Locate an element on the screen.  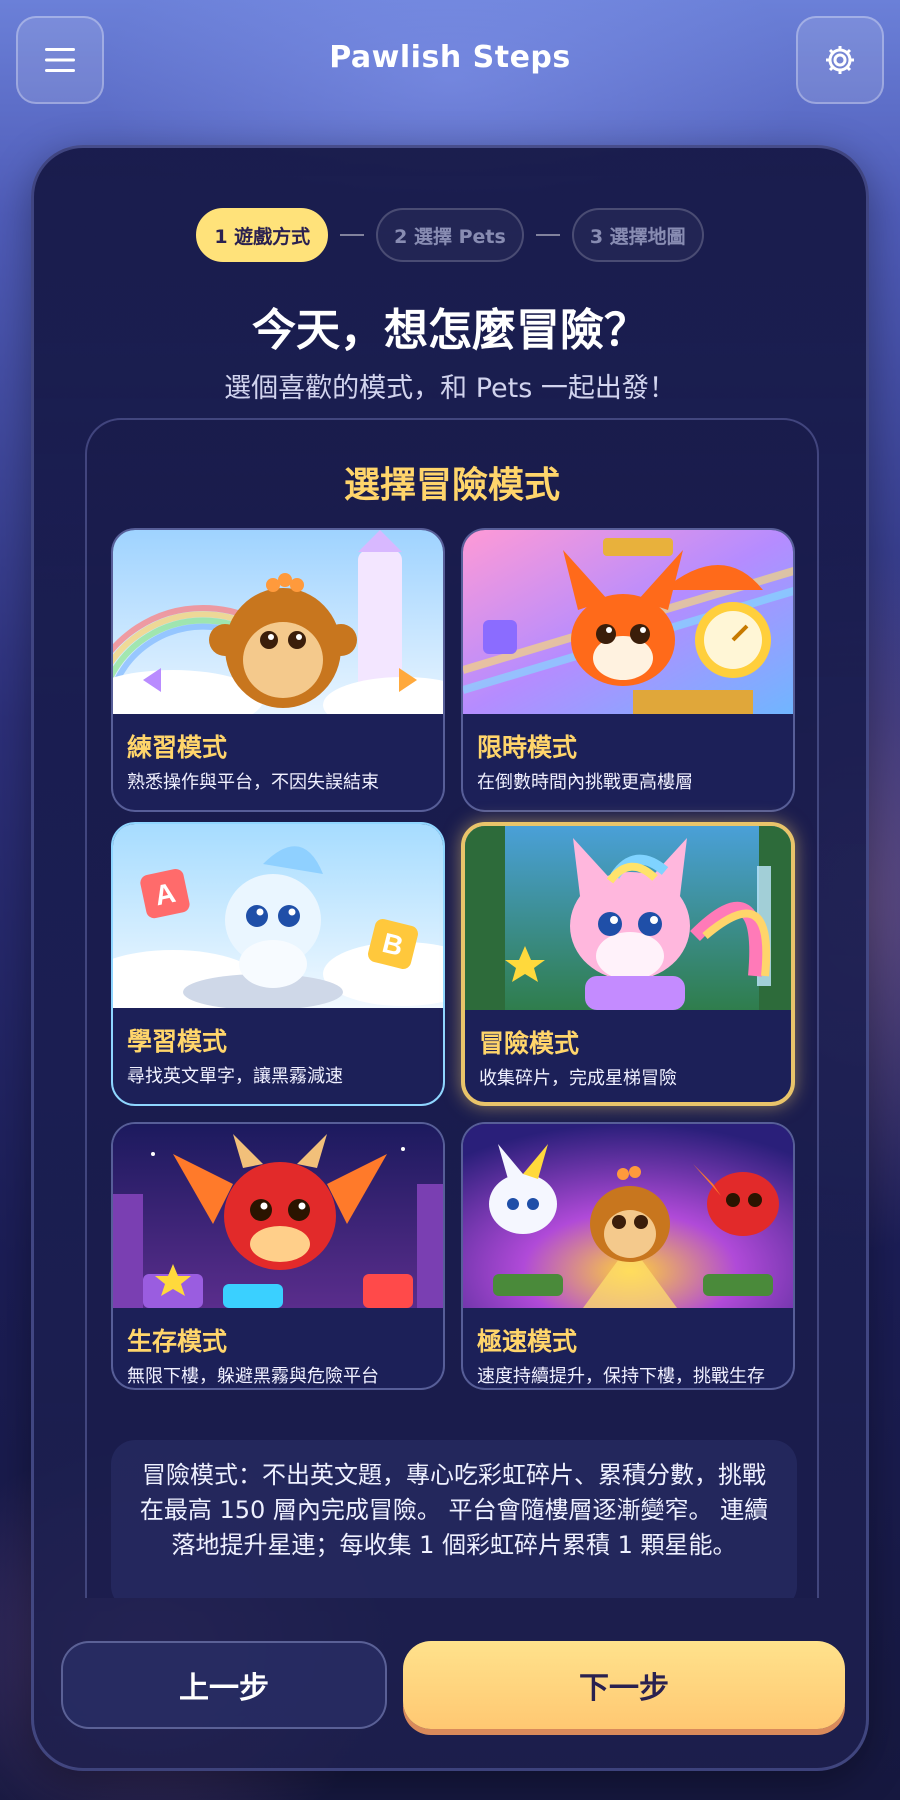
mode-info: 練習模式 熟悉操作與平台，不因失誤結束 is located at coordinates (278, 762).